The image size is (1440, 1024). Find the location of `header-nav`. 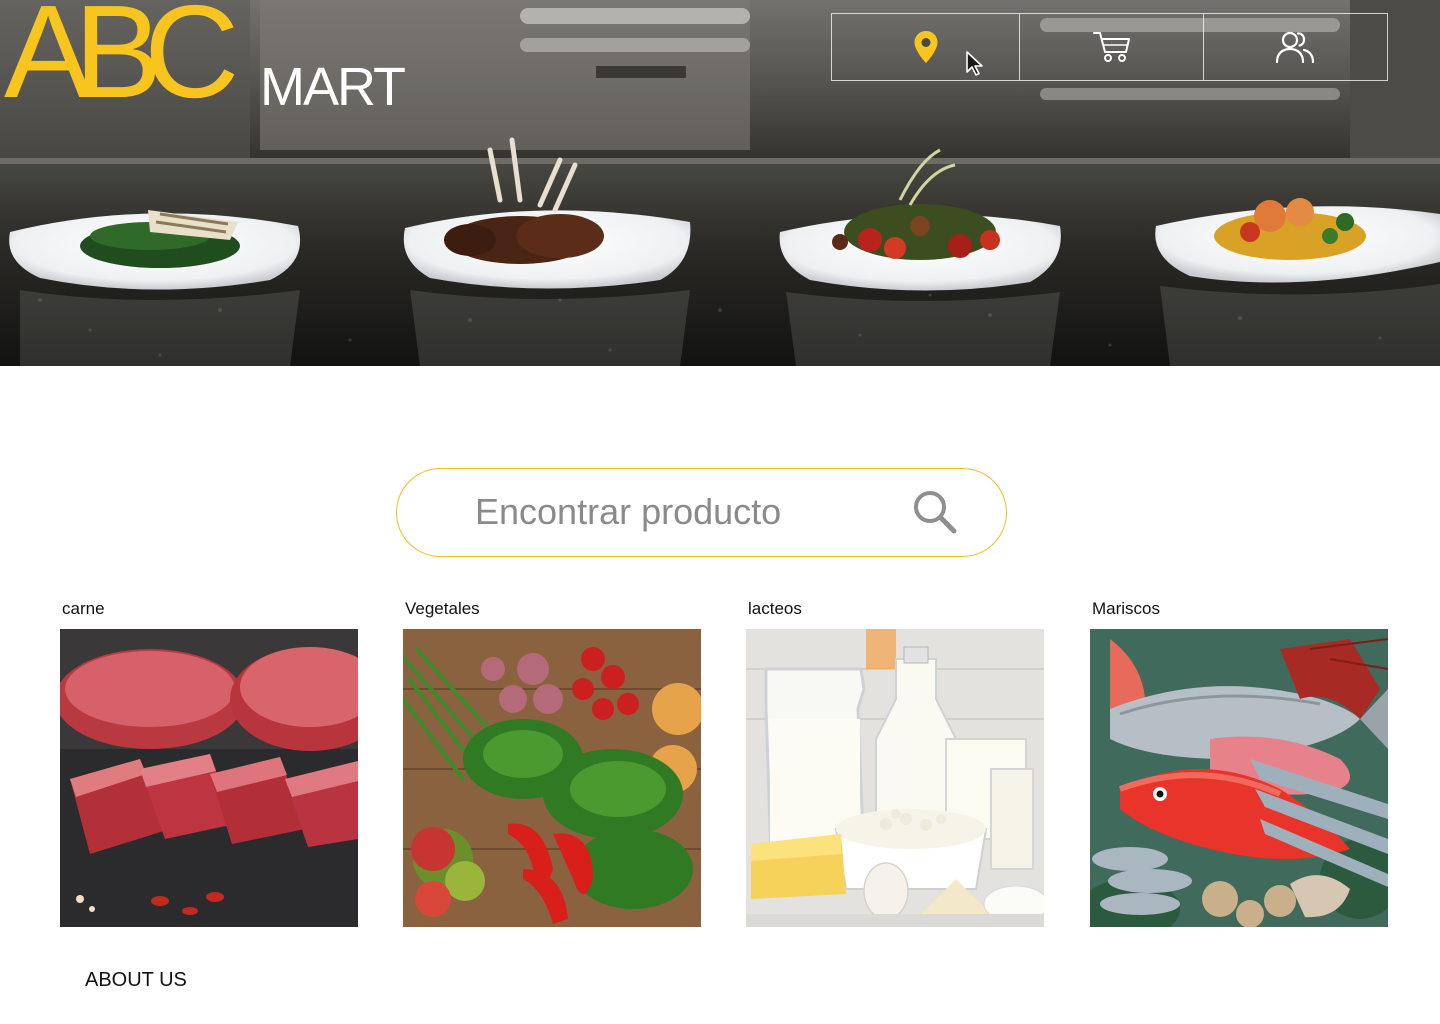

header-nav is located at coordinates (1109, 47).